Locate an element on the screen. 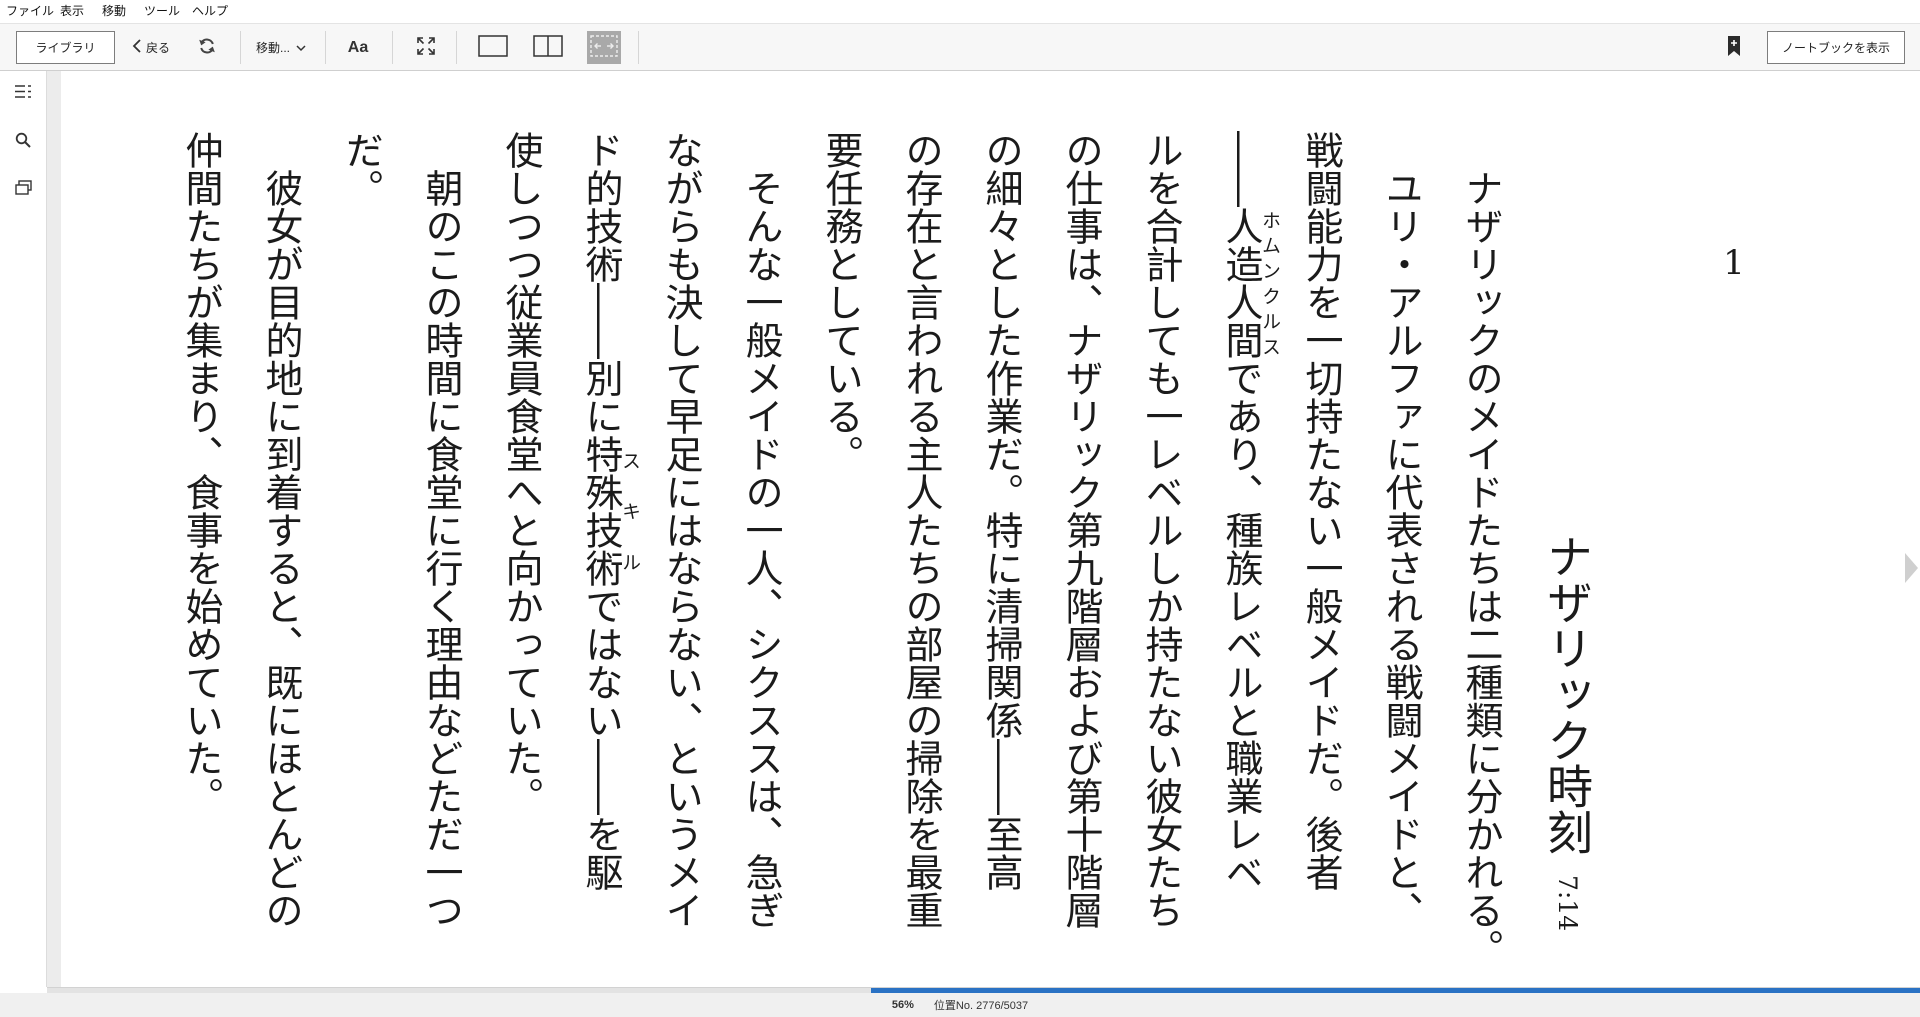 The height and width of the screenshot is (1017, 1920). single-page-button is located at coordinates (493, 47).